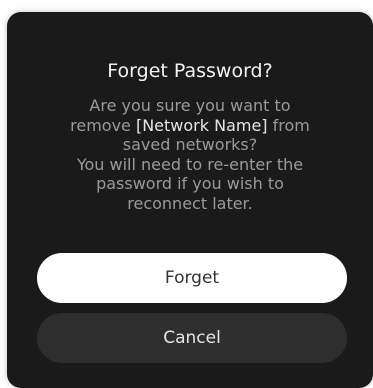  I want to click on message-line-5: password if you wish to, so click(190, 183).